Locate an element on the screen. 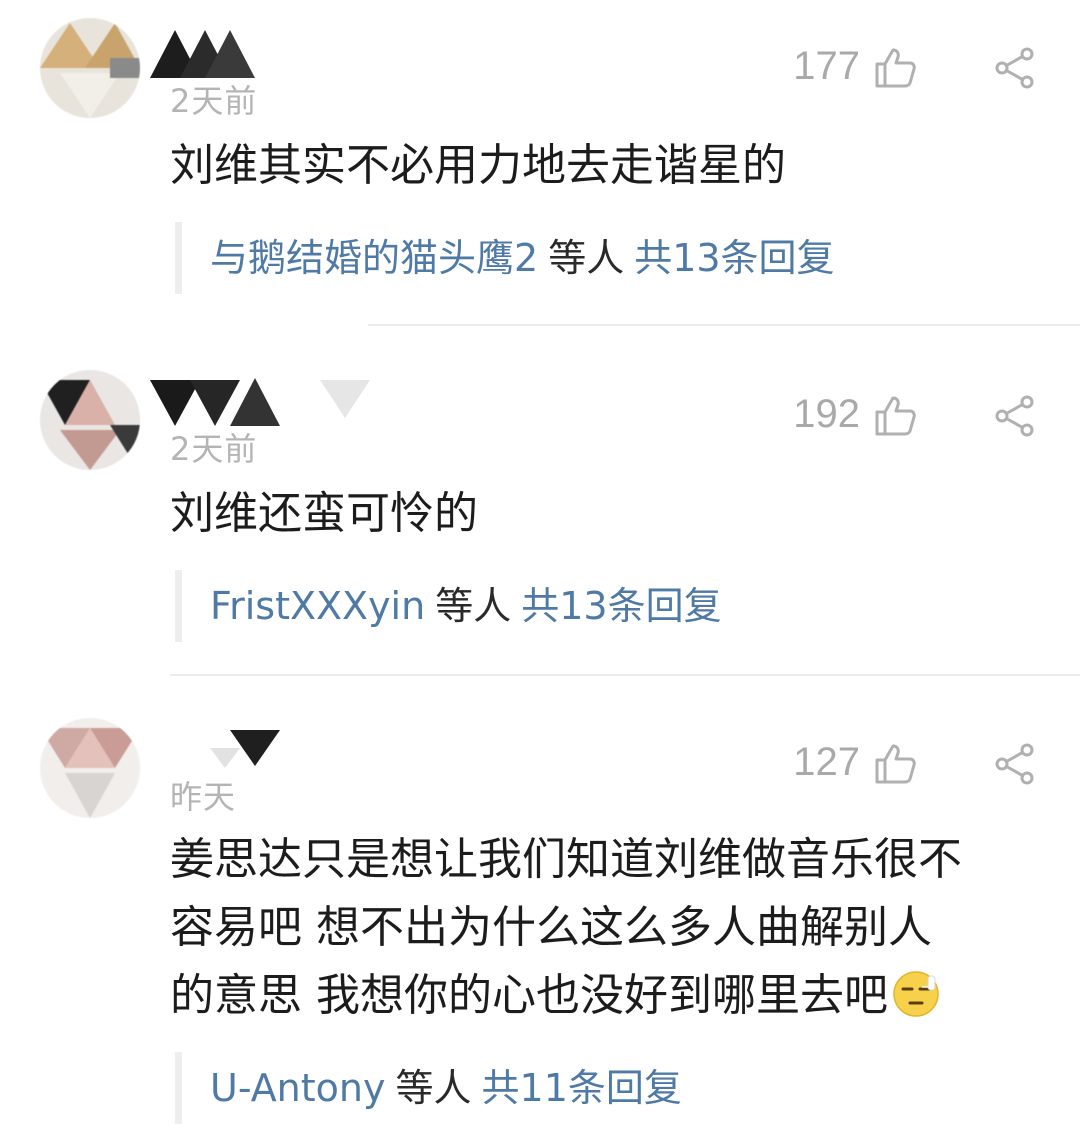 This screenshot has width=1080, height=1129. comment-text-line: 的意思 我想你的心也没好到哪里去吧 is located at coordinates (610, 996).